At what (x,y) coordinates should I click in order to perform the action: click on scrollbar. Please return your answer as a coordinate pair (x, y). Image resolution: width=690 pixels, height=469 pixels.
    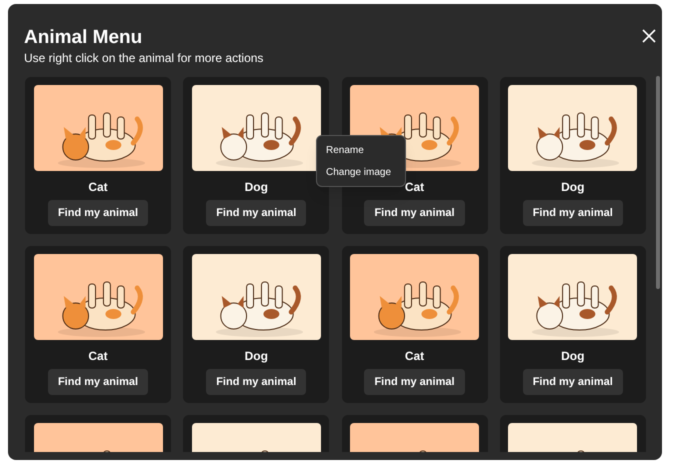
    Looking at the image, I should click on (658, 182).